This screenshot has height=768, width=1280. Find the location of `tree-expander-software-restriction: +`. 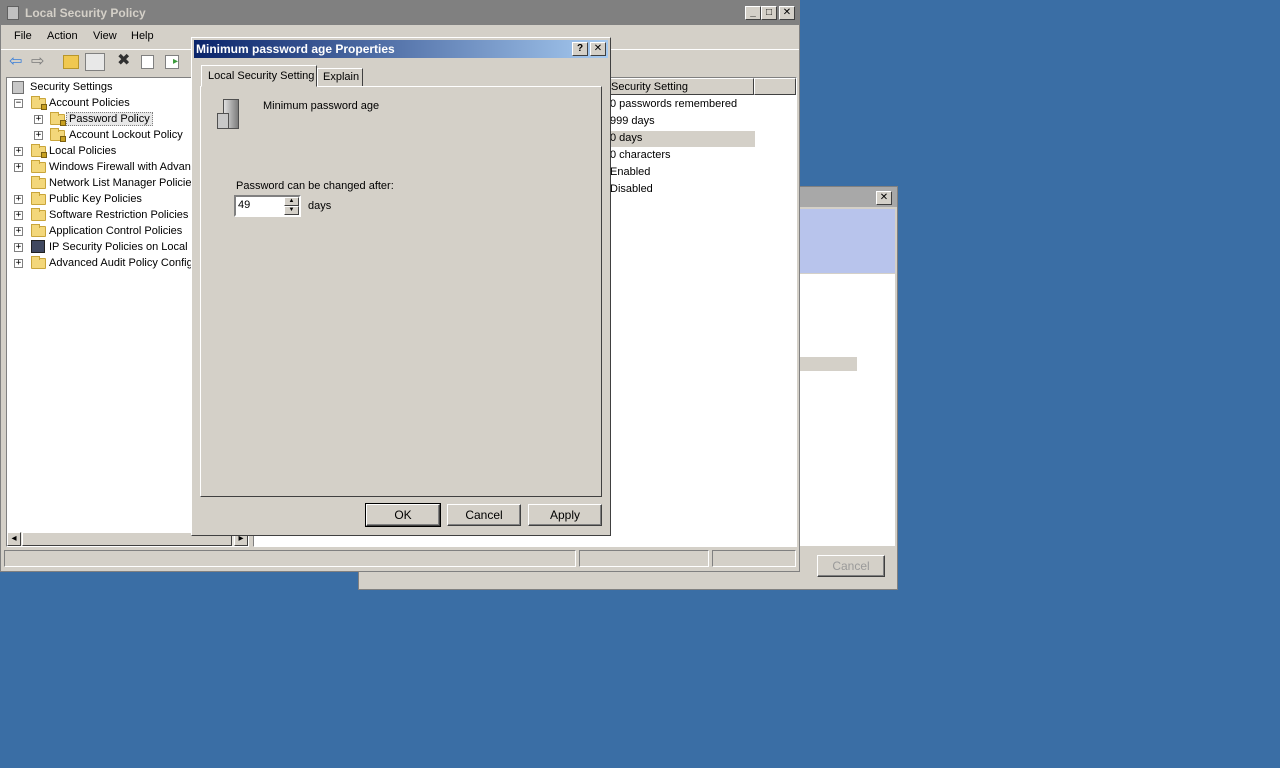

tree-expander-software-restriction: + is located at coordinates (18, 215).